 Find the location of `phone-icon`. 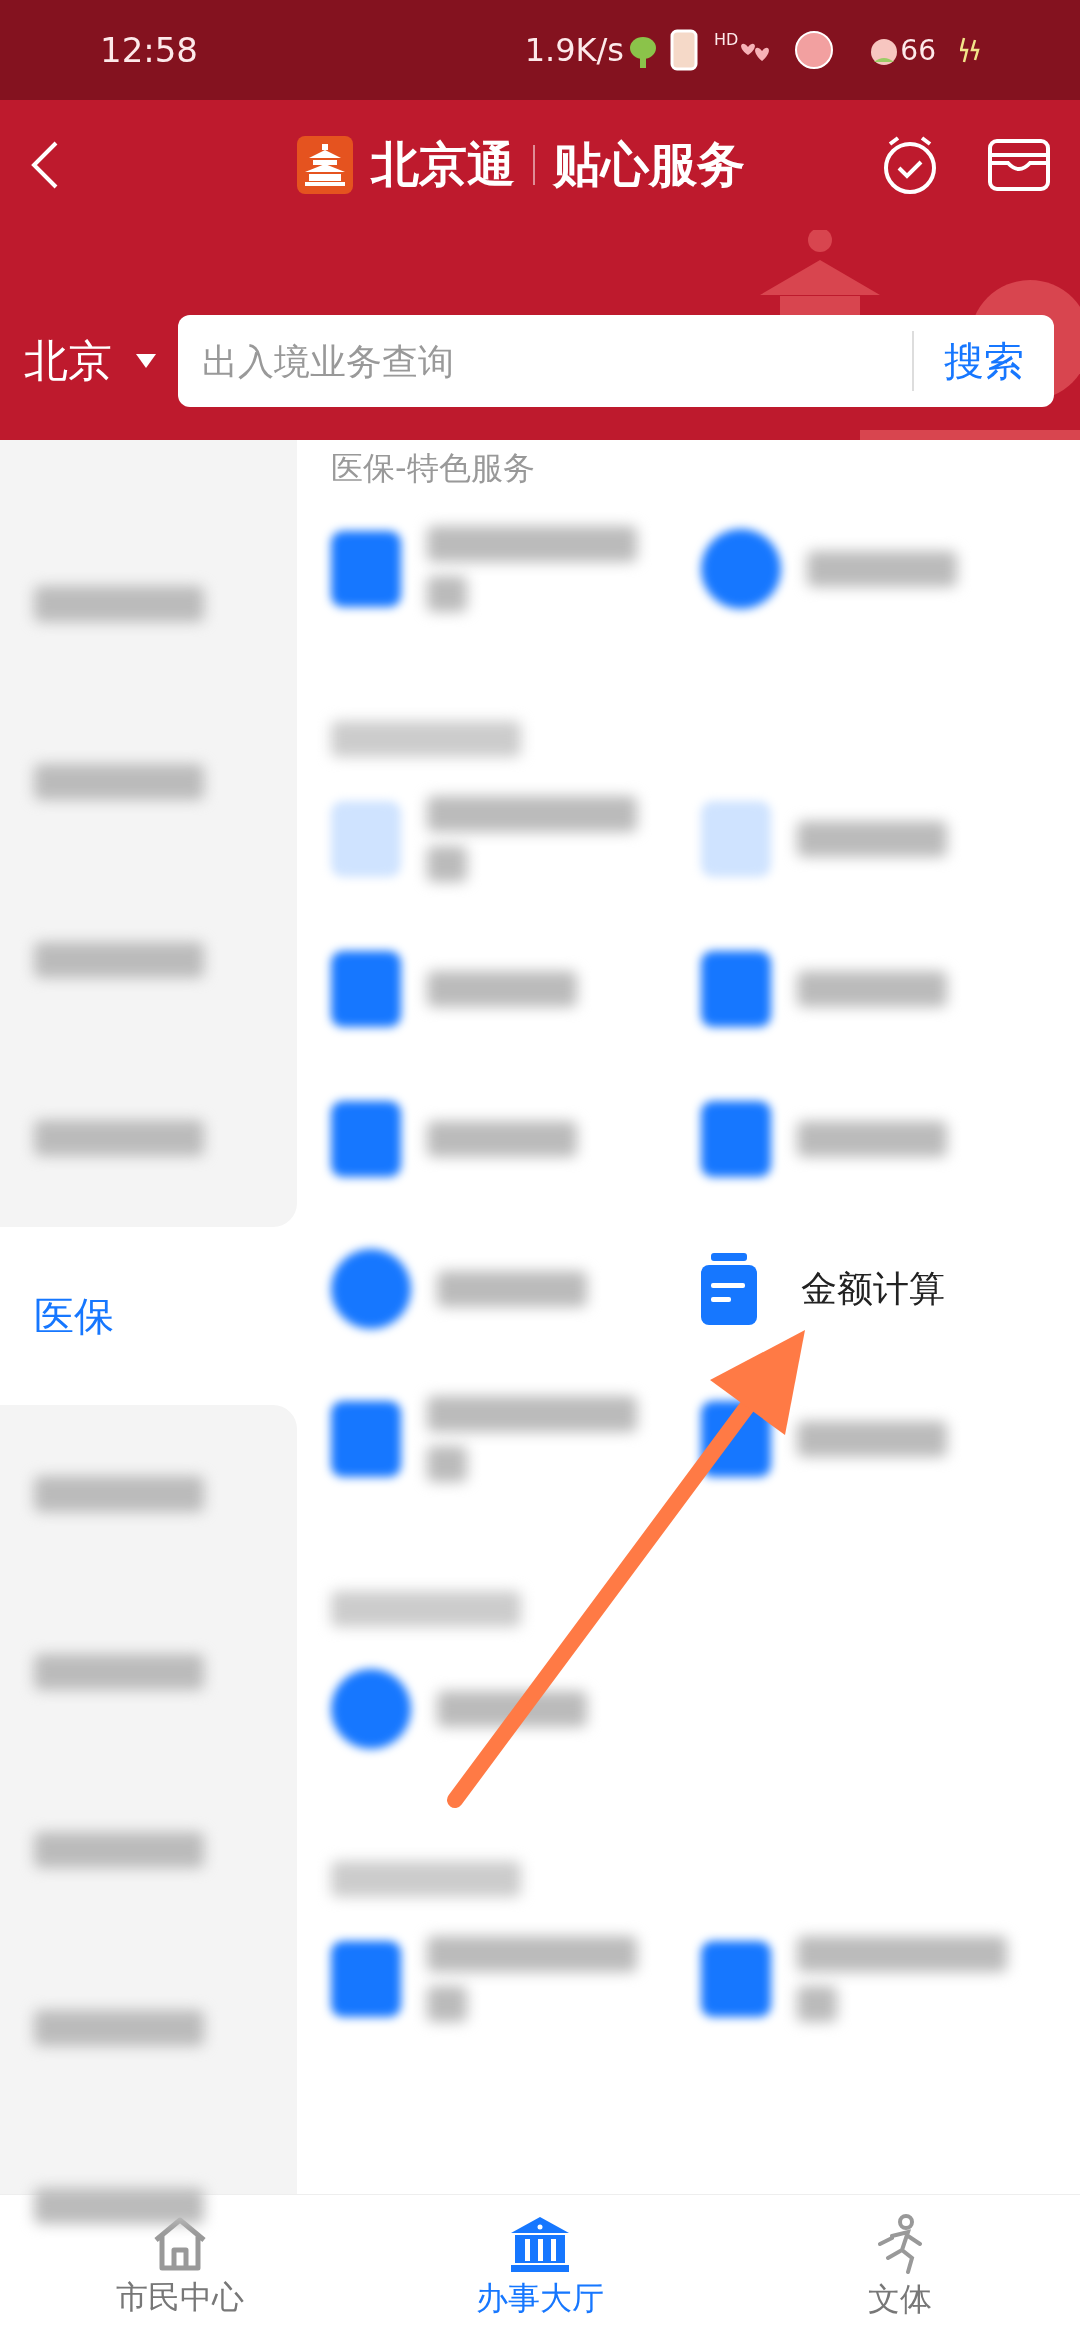

phone-icon is located at coordinates (684, 50).